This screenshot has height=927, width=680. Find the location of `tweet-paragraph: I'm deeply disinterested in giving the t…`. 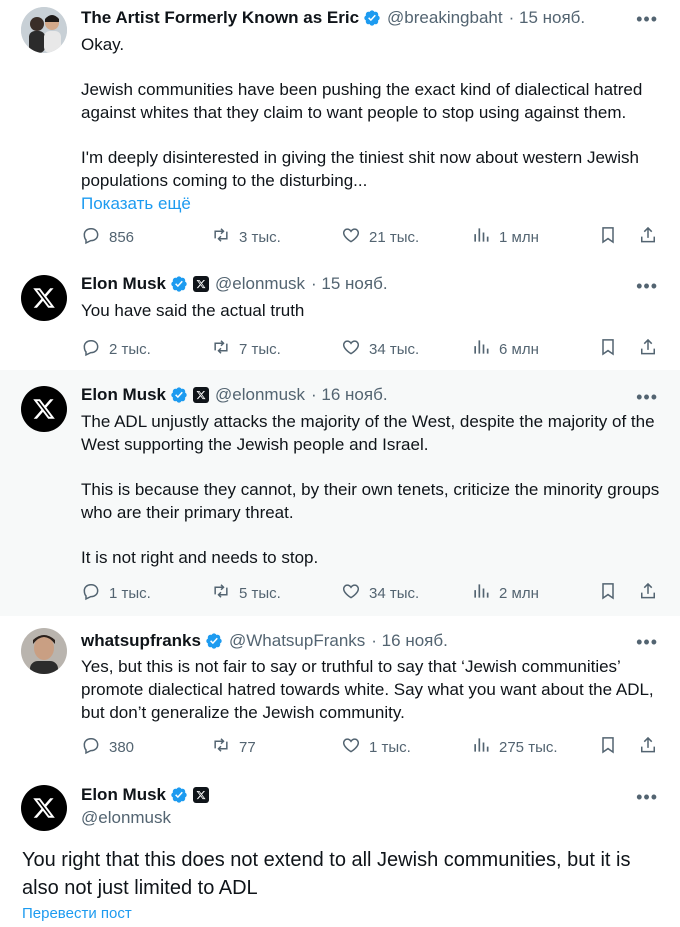

tweet-paragraph: I'm deeply disinterested in giving the t… is located at coordinates (360, 169).